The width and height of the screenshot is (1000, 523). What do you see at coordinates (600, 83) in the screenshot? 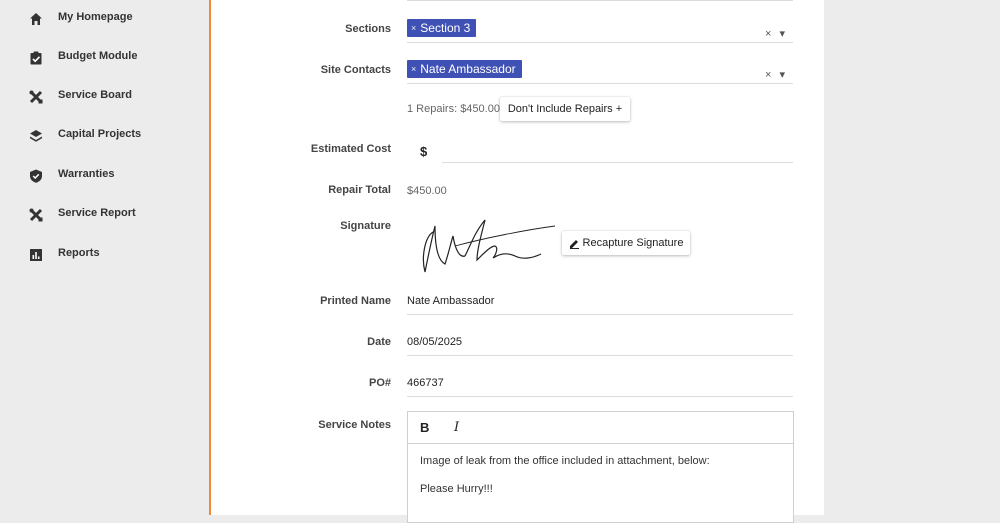
I see `site-contacts-underline` at bounding box center [600, 83].